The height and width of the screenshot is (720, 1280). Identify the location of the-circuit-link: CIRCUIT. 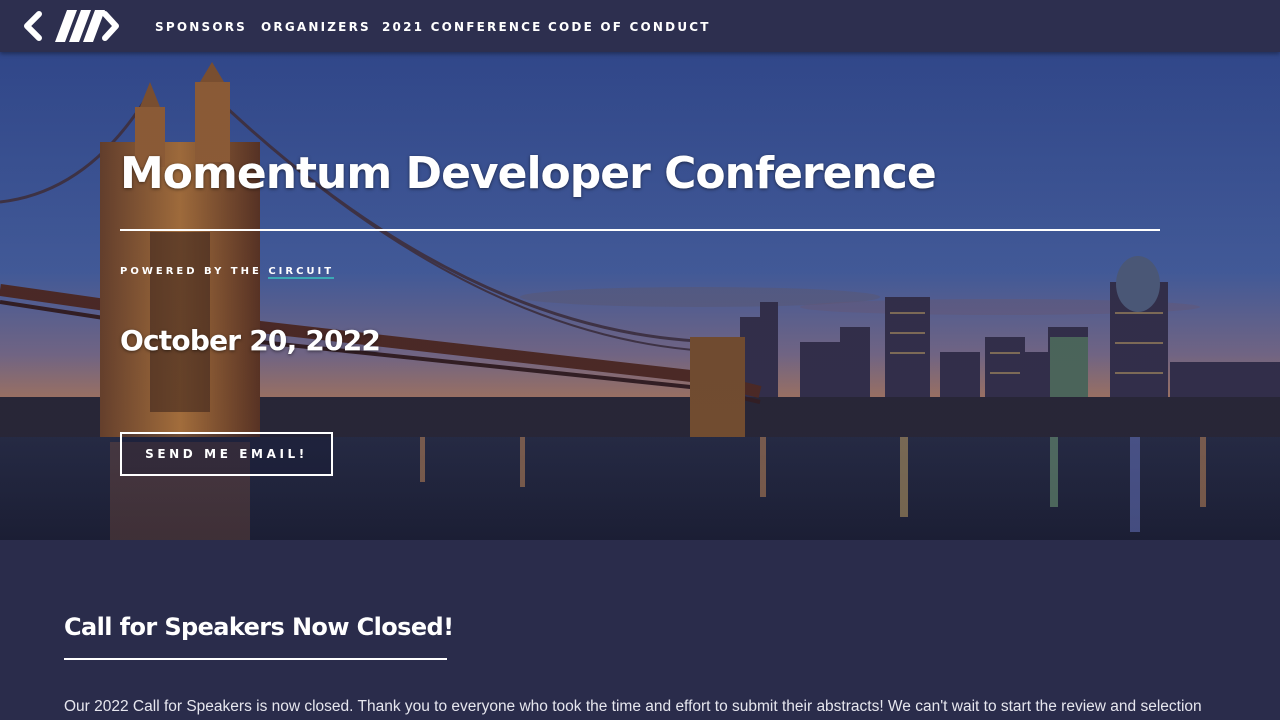
(301, 272).